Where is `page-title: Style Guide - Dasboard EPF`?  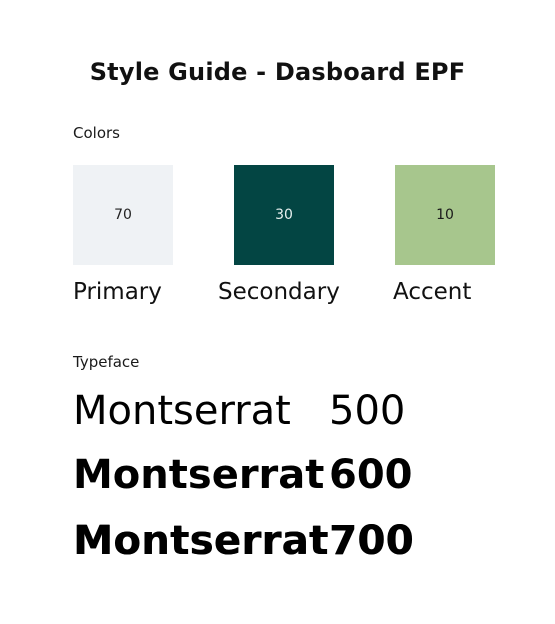 page-title: Style Guide - Dasboard EPF is located at coordinates (277, 72).